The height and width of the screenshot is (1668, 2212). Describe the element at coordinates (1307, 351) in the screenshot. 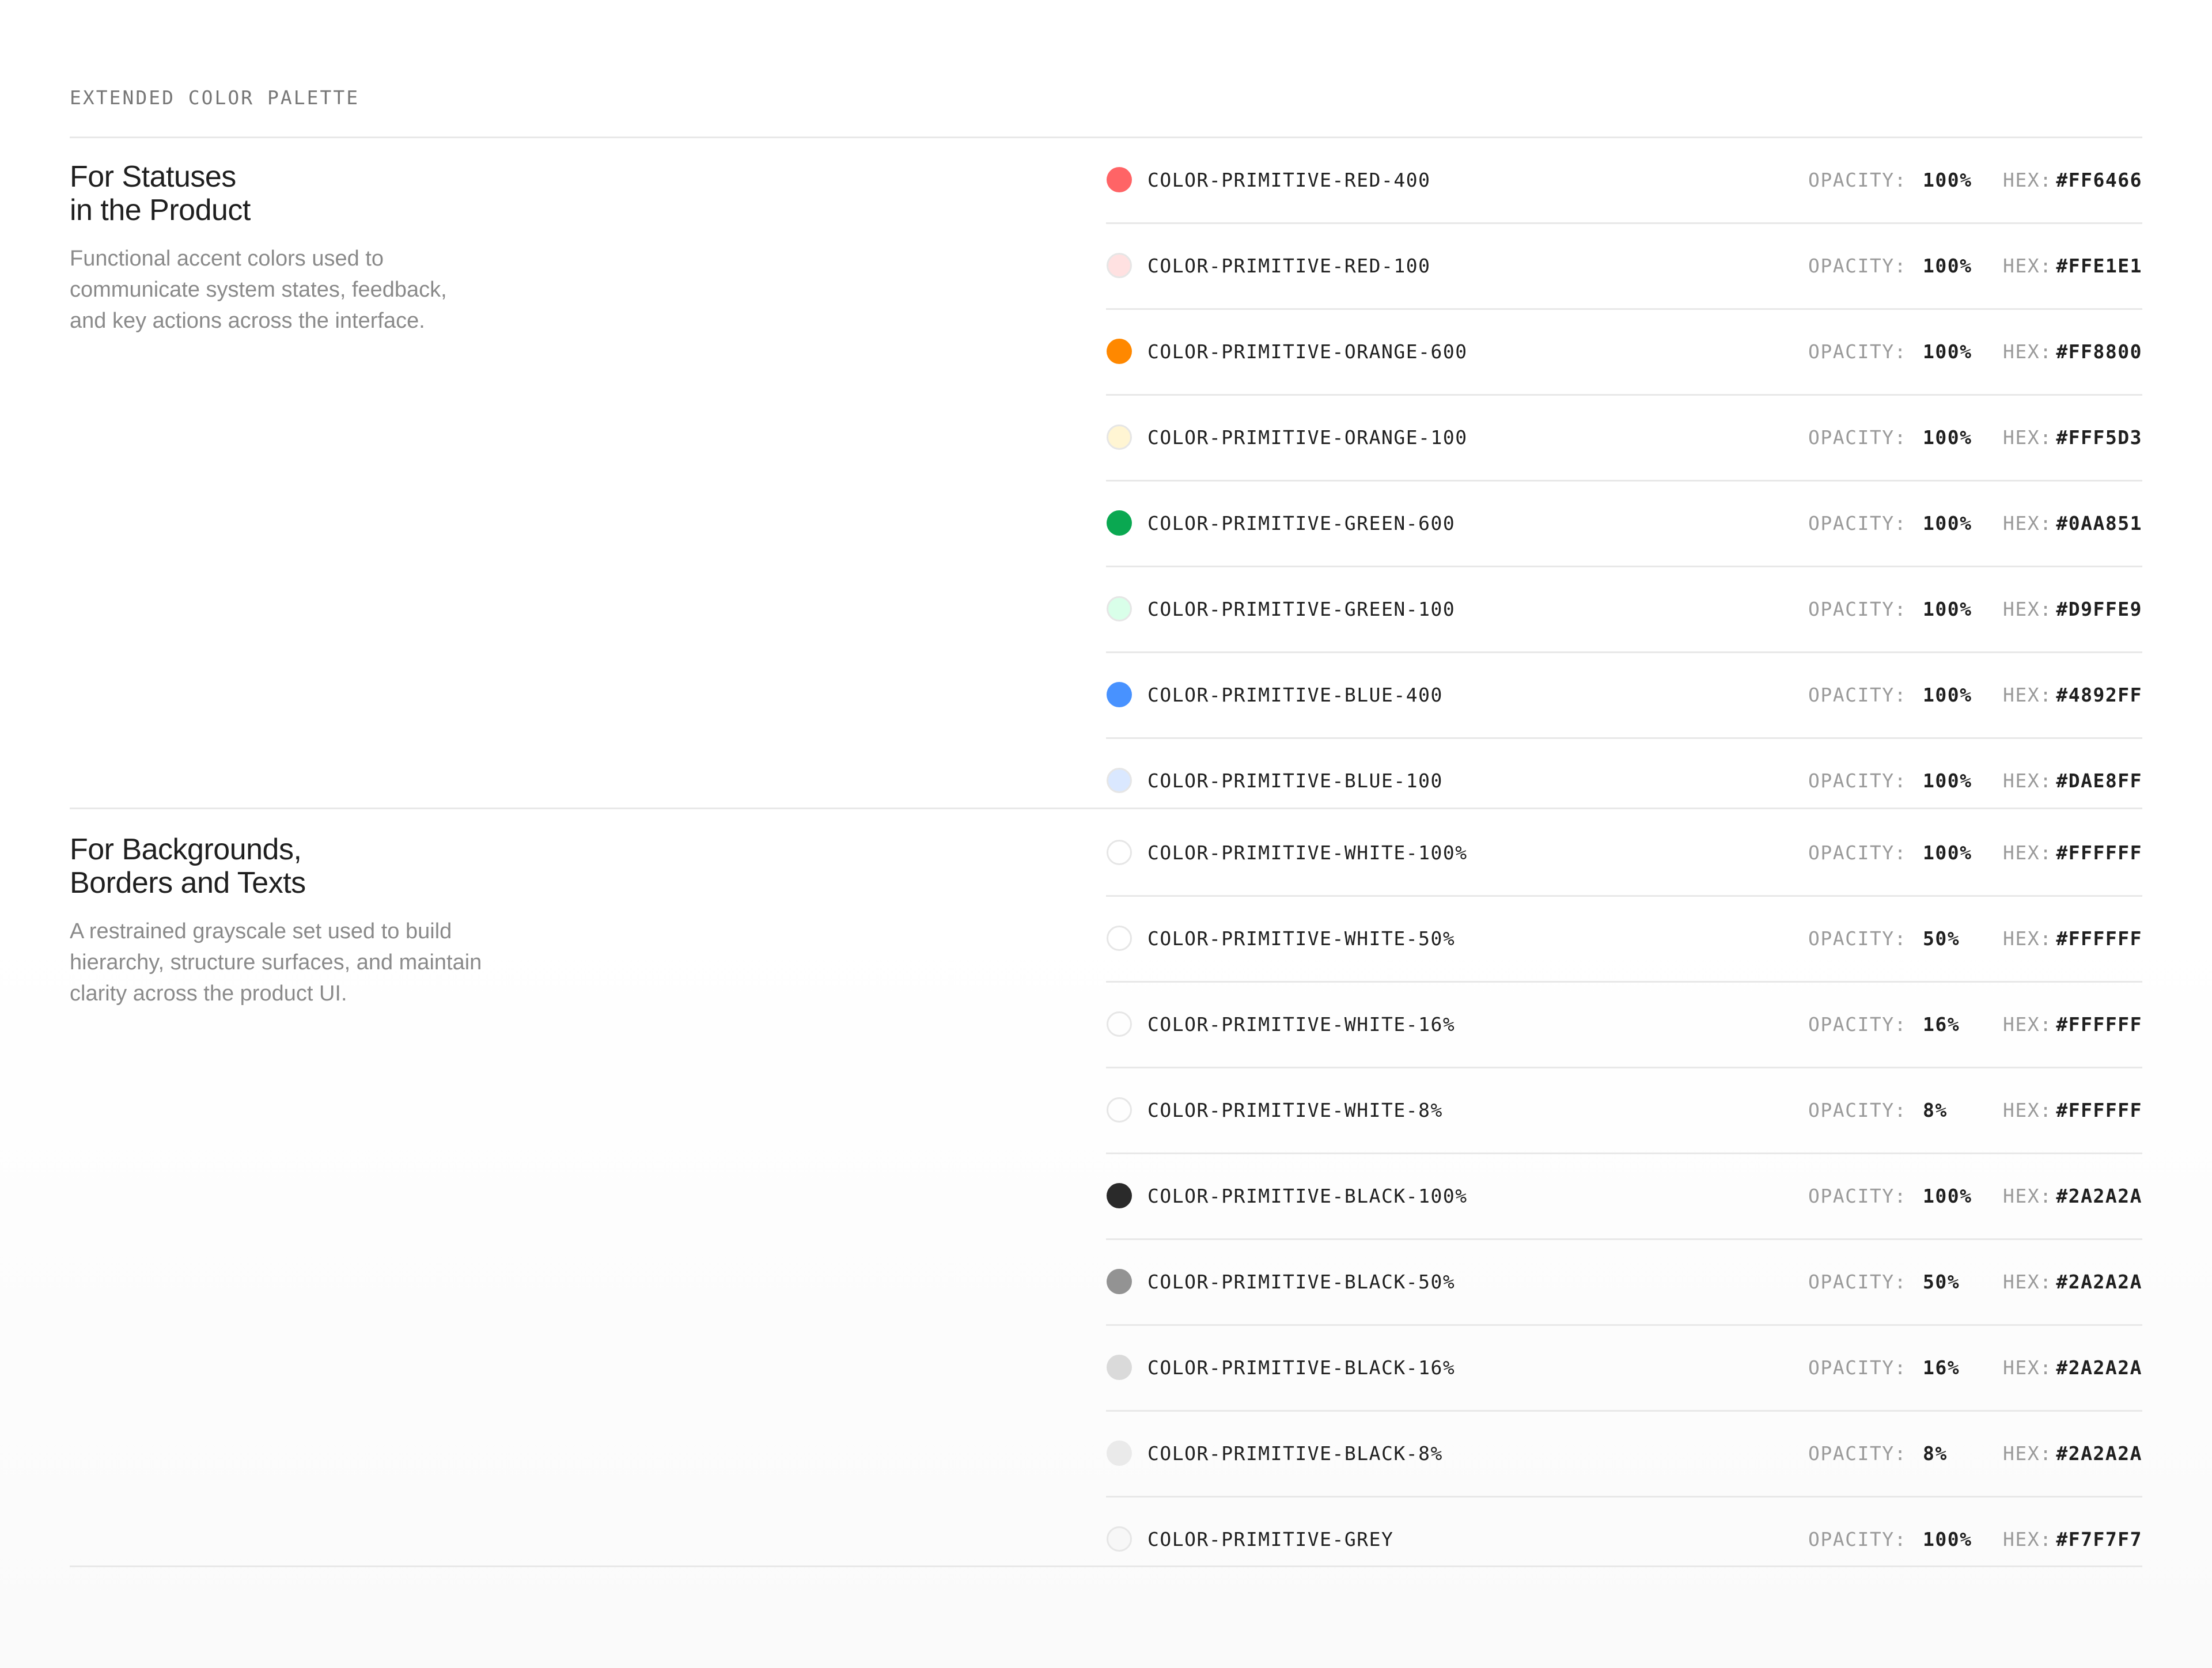

I see `token-name: COLOR-PRIMITIVE-ORANGE-600` at that location.